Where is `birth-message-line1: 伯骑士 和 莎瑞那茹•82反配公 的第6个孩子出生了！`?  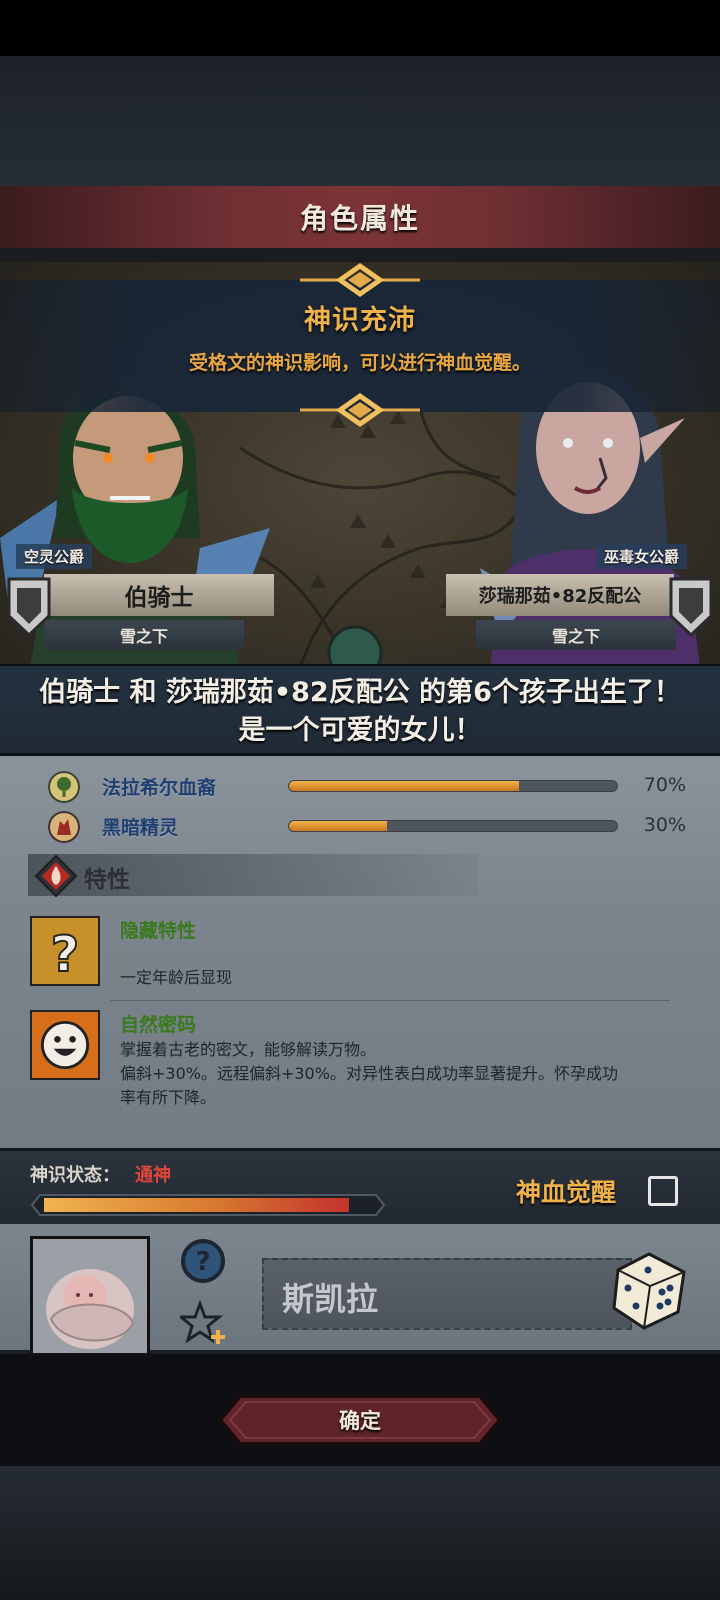
birth-message-line1: 伯骑士 和 莎瑞那茹•82反配公 的第6个孩子出生了！ is located at coordinates (360, 692).